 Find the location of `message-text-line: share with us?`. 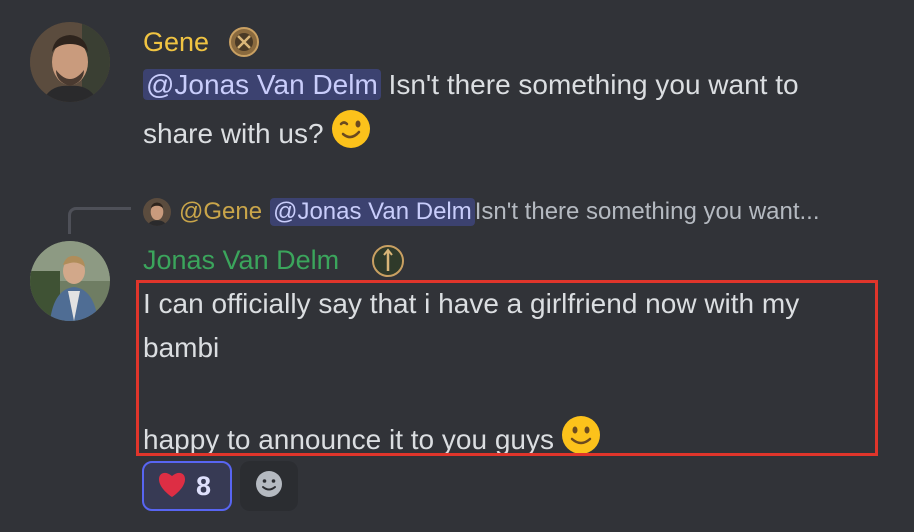

message-text-line: share with us? is located at coordinates (257, 135).